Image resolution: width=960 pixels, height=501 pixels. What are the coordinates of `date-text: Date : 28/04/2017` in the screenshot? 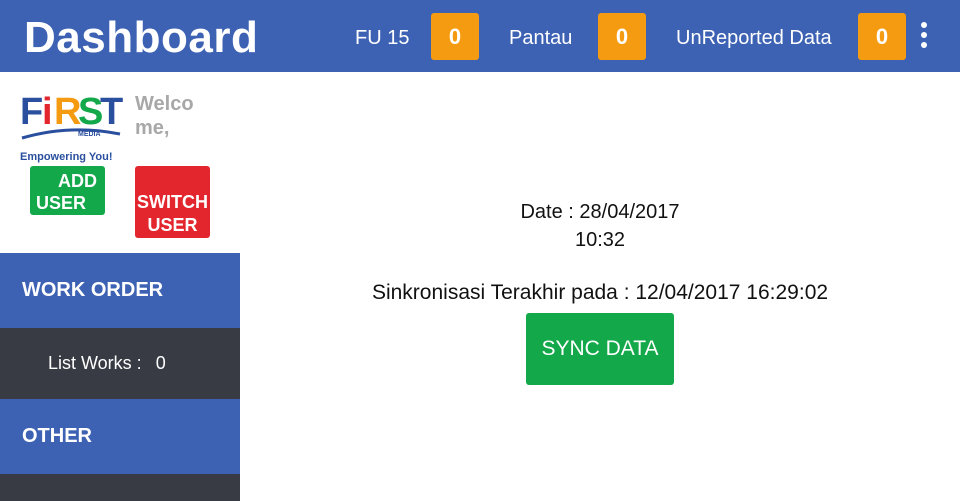 It's located at (600, 212).